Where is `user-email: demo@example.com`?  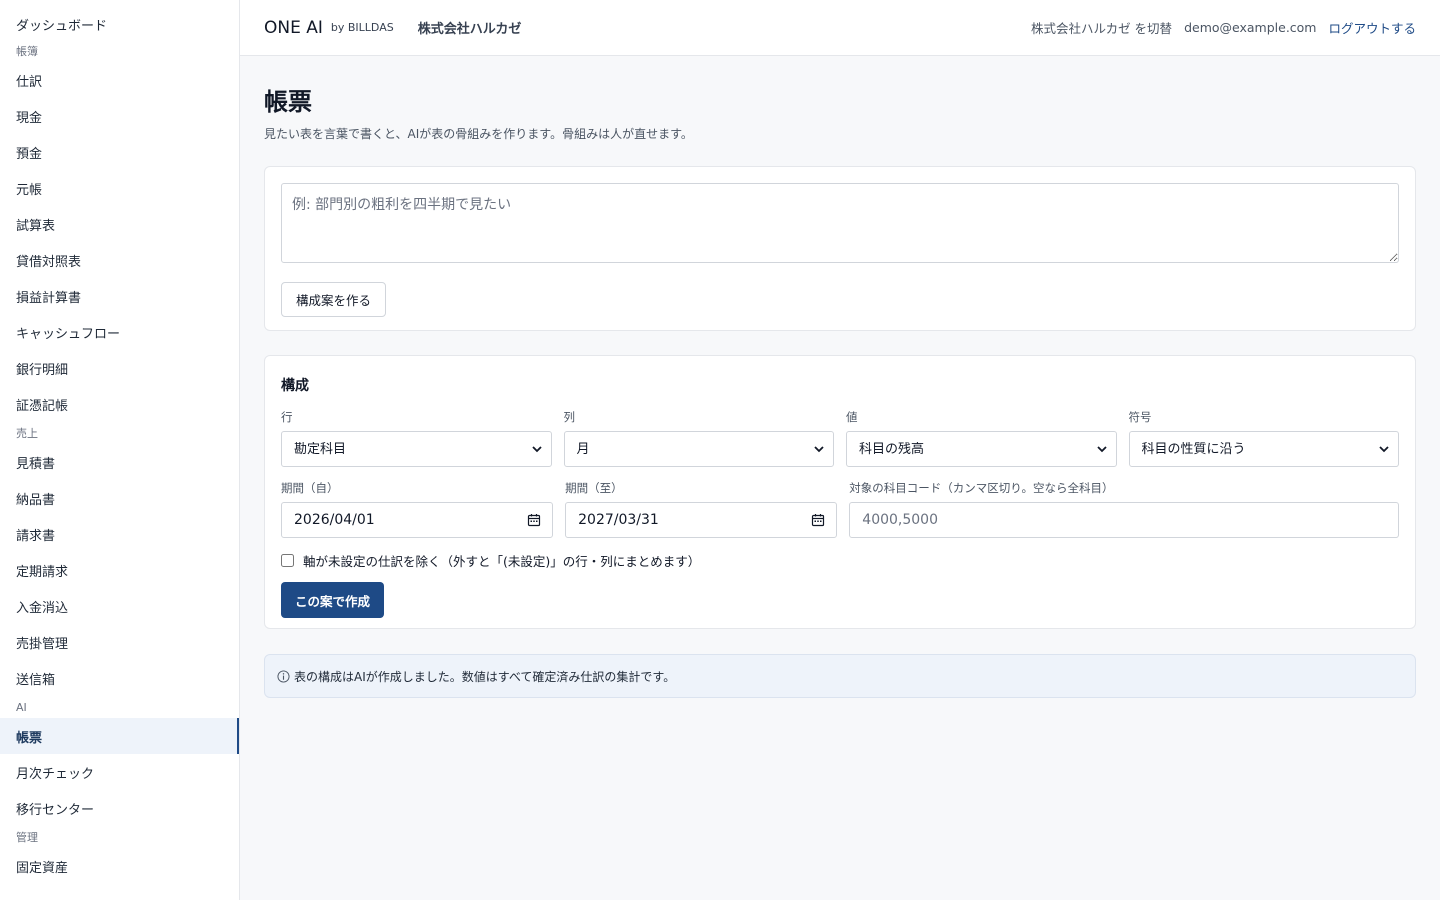
user-email: demo@example.com is located at coordinates (1250, 27).